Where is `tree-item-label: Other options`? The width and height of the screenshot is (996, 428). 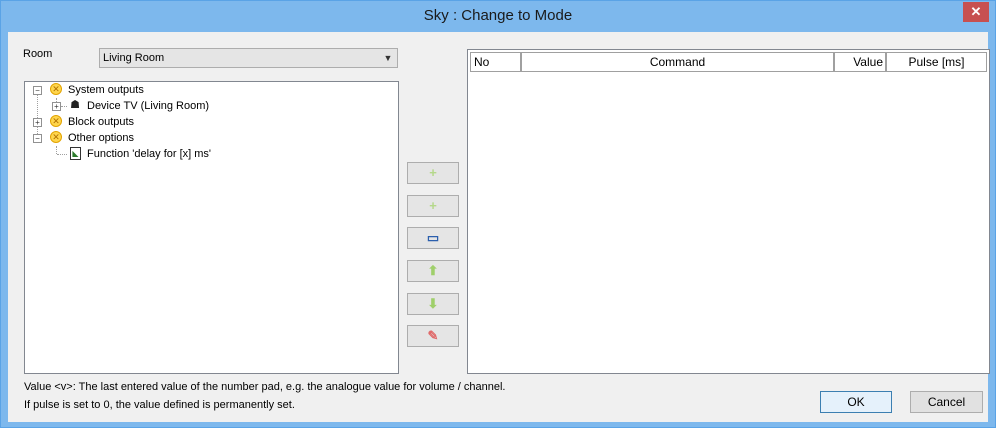 tree-item-label: Other options is located at coordinates (101, 138).